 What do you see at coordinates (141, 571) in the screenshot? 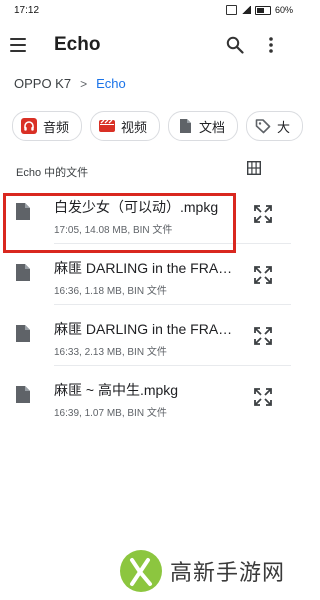
I see `watermark-logo` at bounding box center [141, 571].